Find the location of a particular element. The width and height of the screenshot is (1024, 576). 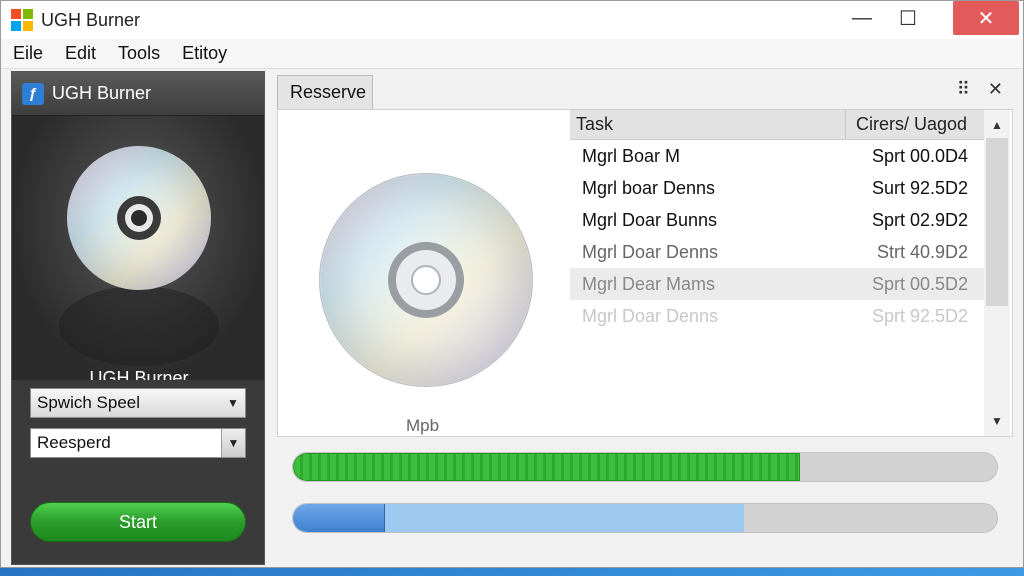

speed-select-value: Spwich Speel is located at coordinates (89, 402).